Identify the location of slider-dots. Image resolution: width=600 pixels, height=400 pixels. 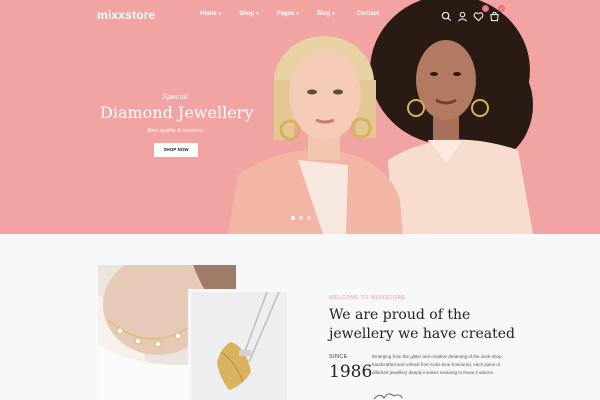
(301, 218).